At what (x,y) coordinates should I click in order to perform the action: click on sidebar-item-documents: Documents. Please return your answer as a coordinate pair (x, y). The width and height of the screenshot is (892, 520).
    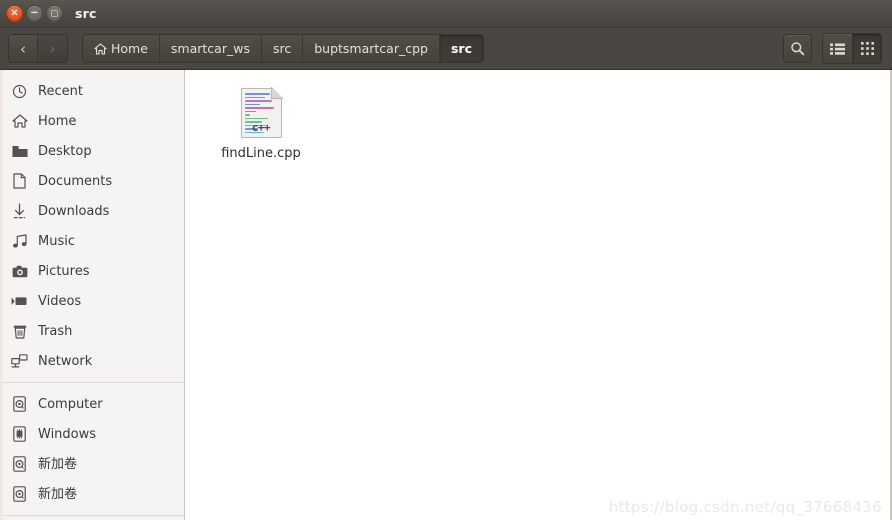
    Looking at the image, I should click on (92, 181).